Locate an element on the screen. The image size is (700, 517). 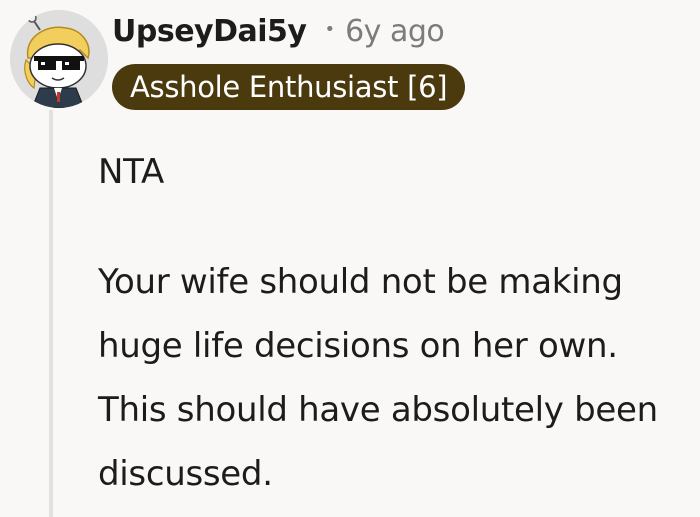
user-flair-badge: Asshole Enthusiast [6] is located at coordinates (289, 87).